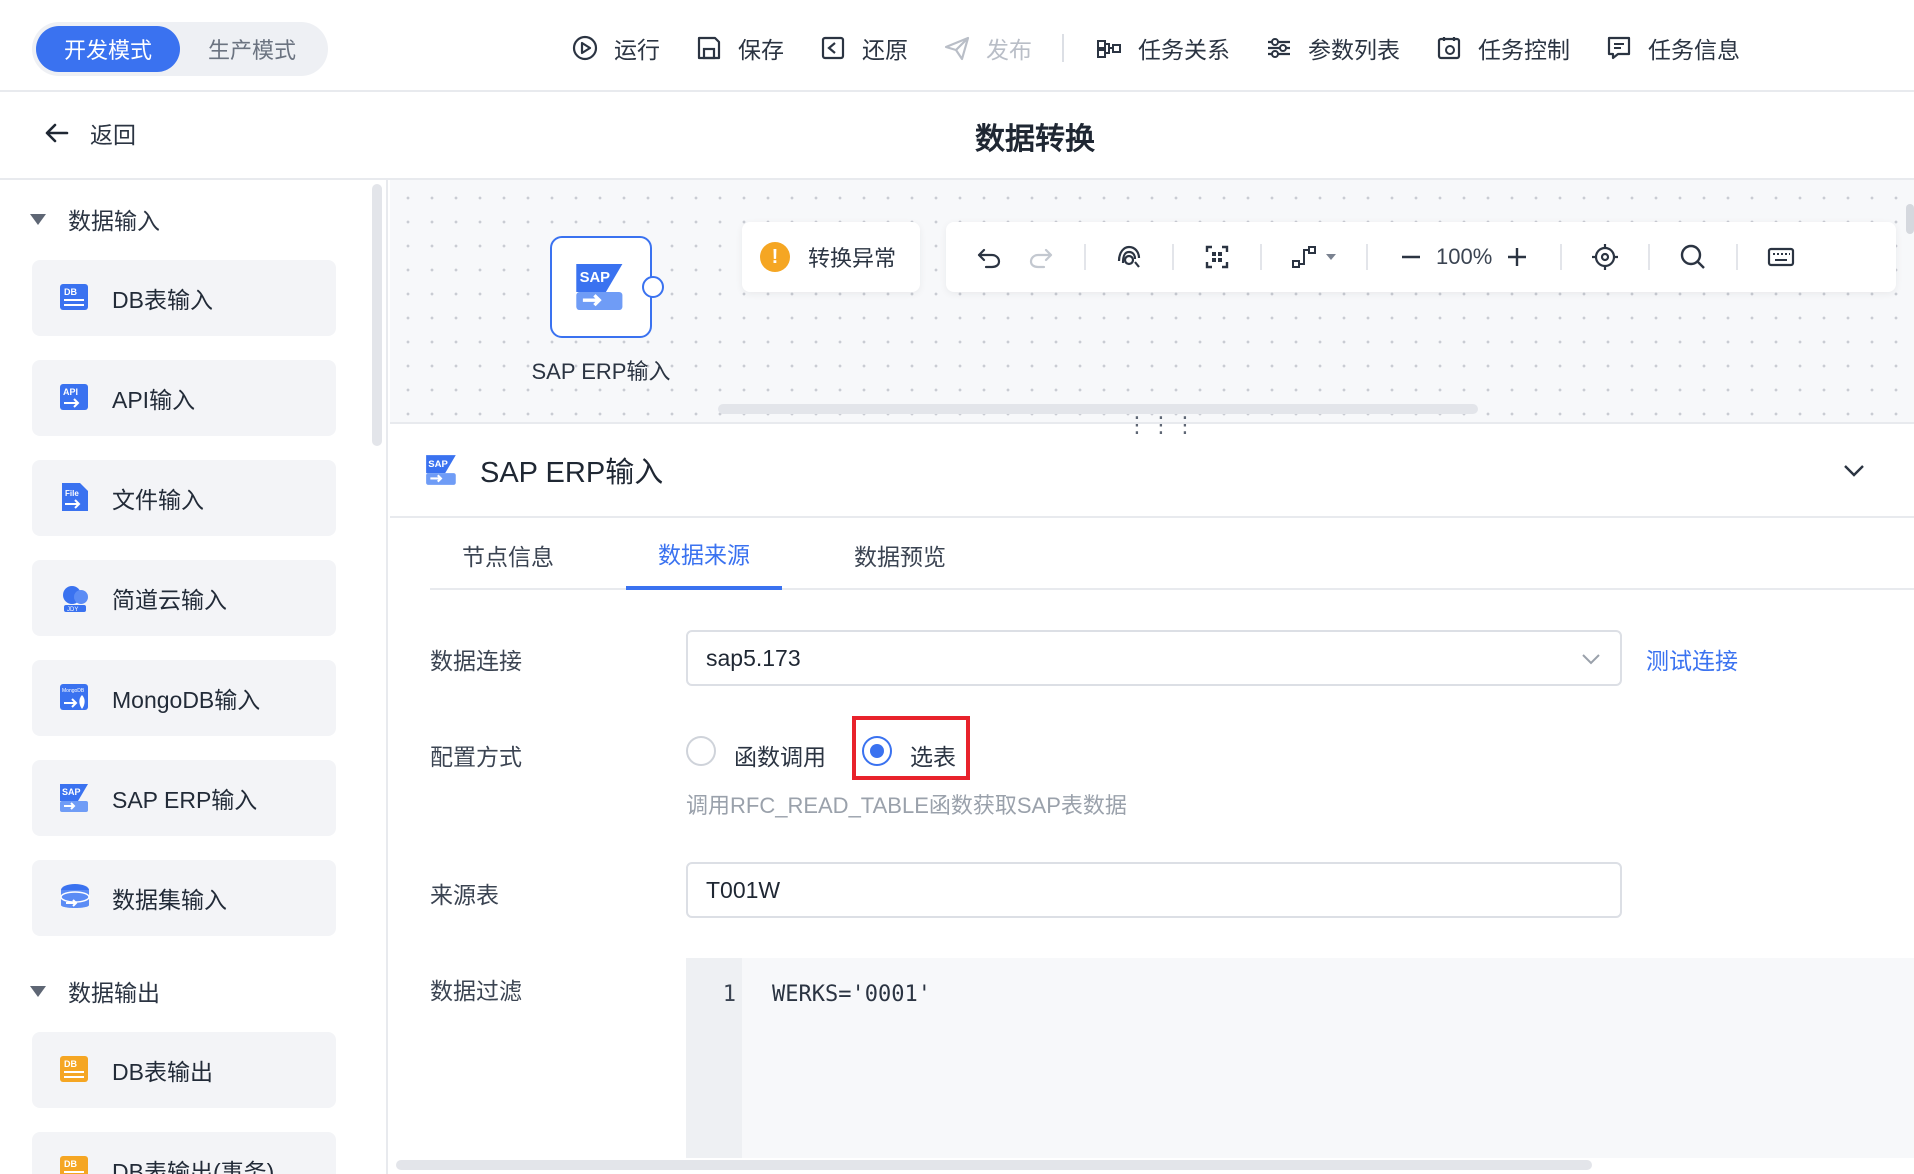  I want to click on node-output-port, so click(653, 287).